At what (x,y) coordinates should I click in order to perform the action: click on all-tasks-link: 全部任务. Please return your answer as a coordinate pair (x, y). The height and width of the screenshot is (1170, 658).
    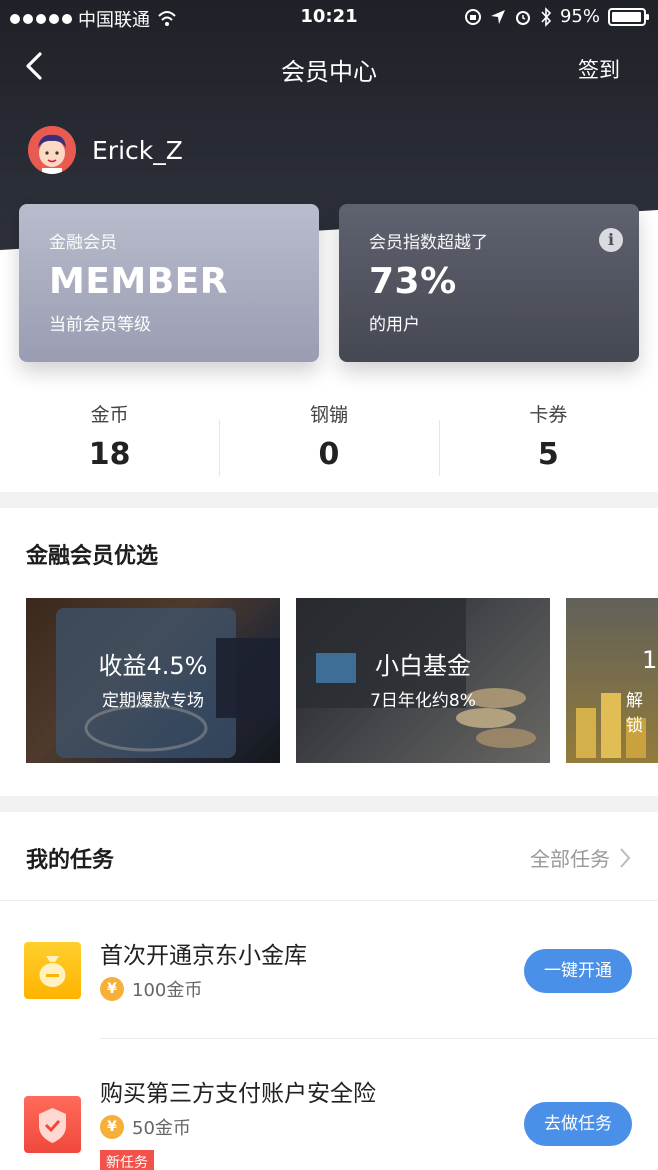
    Looking at the image, I should click on (581, 857).